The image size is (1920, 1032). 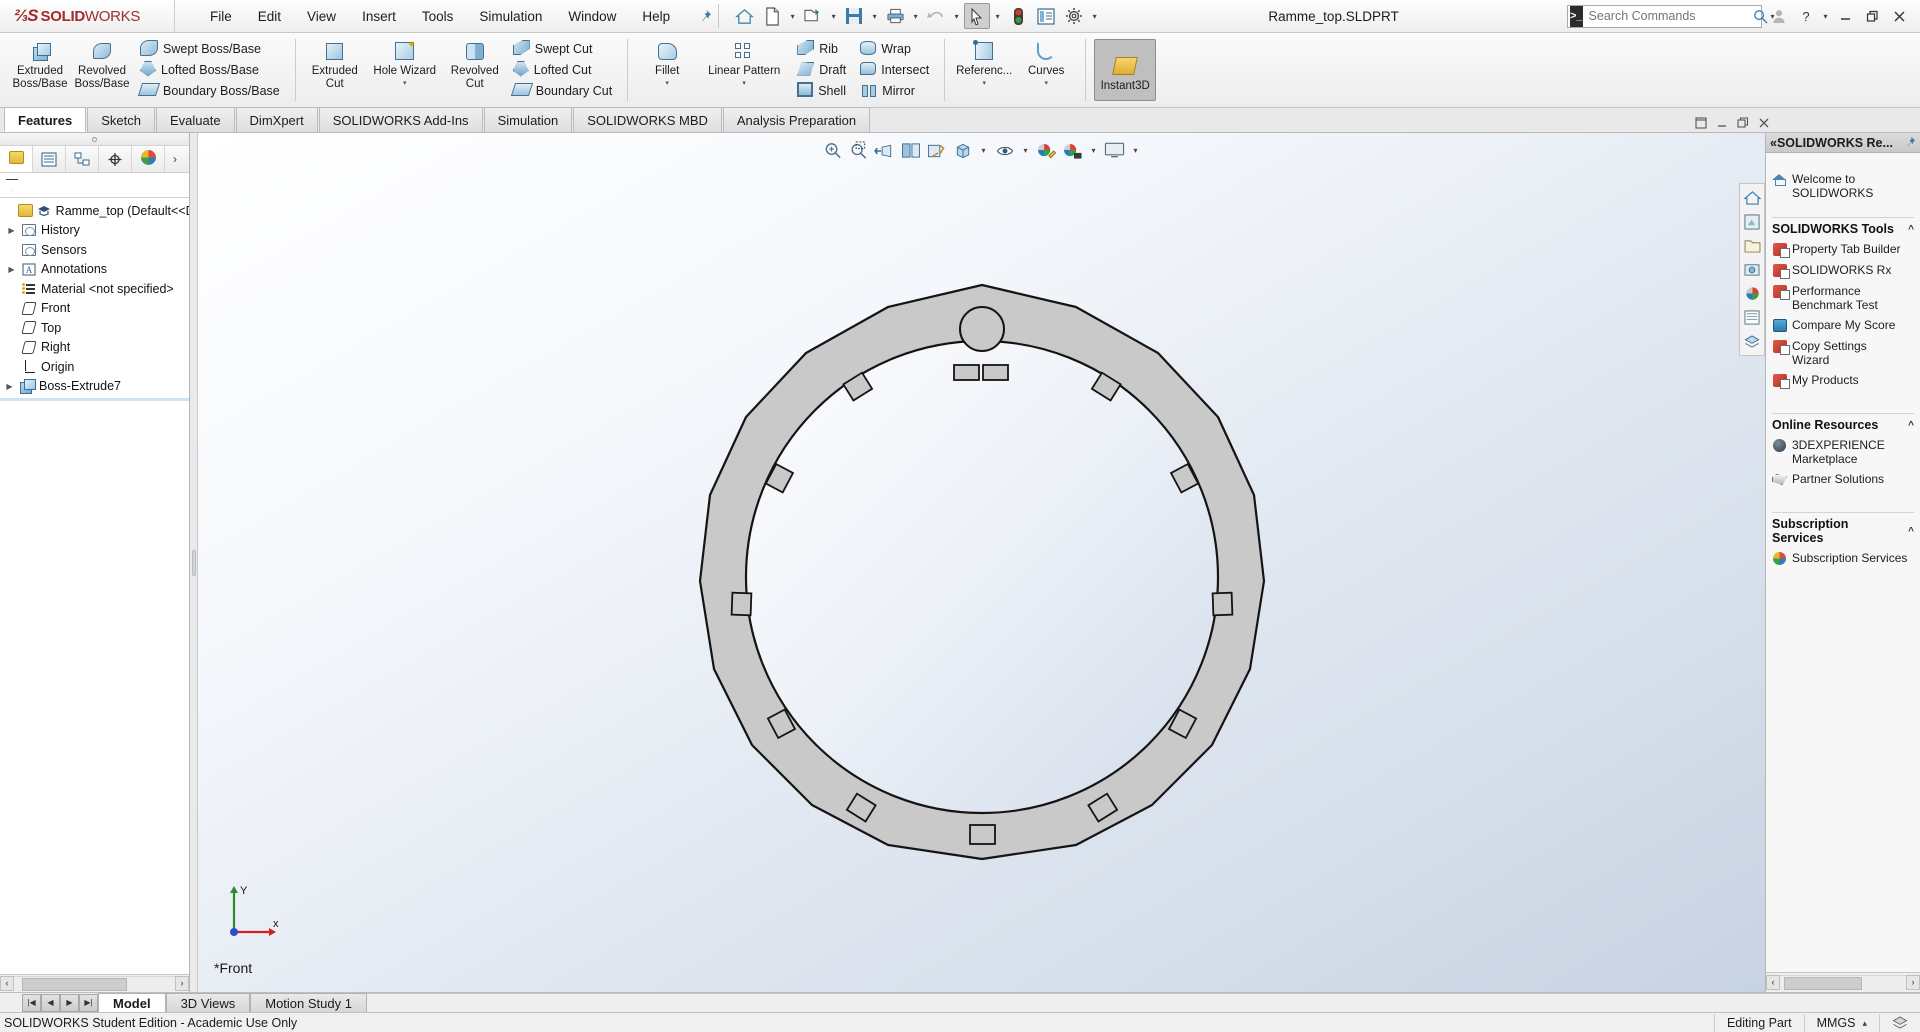 What do you see at coordinates (956, 16) in the screenshot?
I see `undo-caret-icon: ▾` at bounding box center [956, 16].